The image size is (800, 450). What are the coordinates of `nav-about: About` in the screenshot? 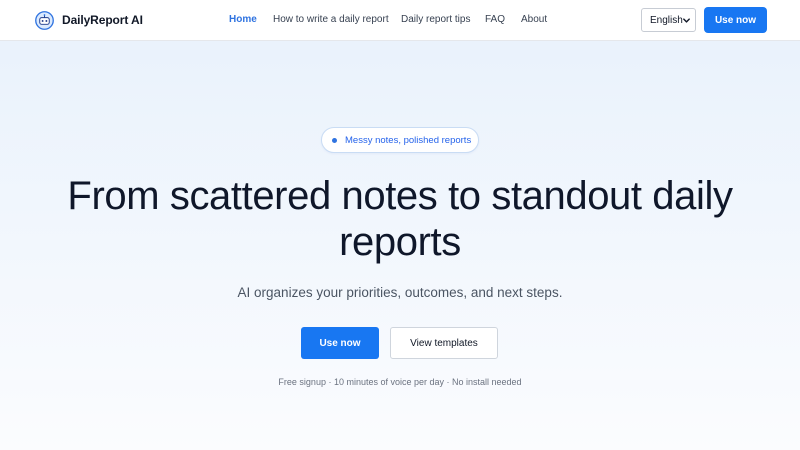 It's located at (534, 19).